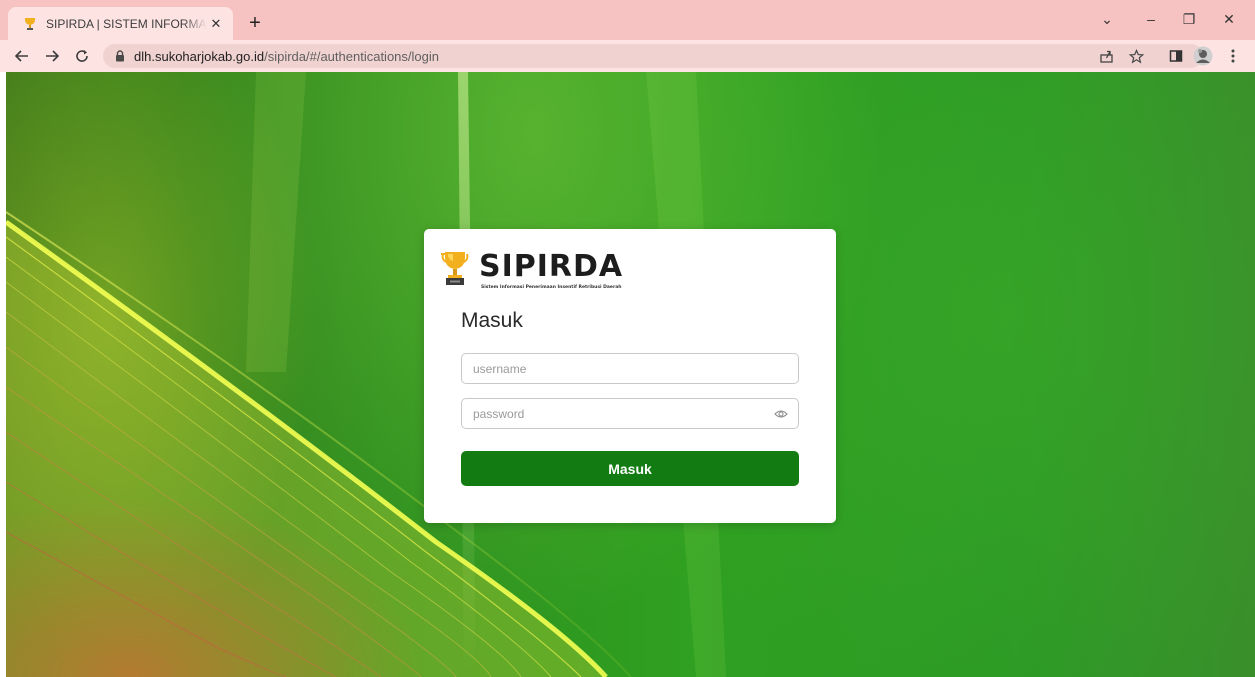  I want to click on login-submit-button: Masuk, so click(630, 468).